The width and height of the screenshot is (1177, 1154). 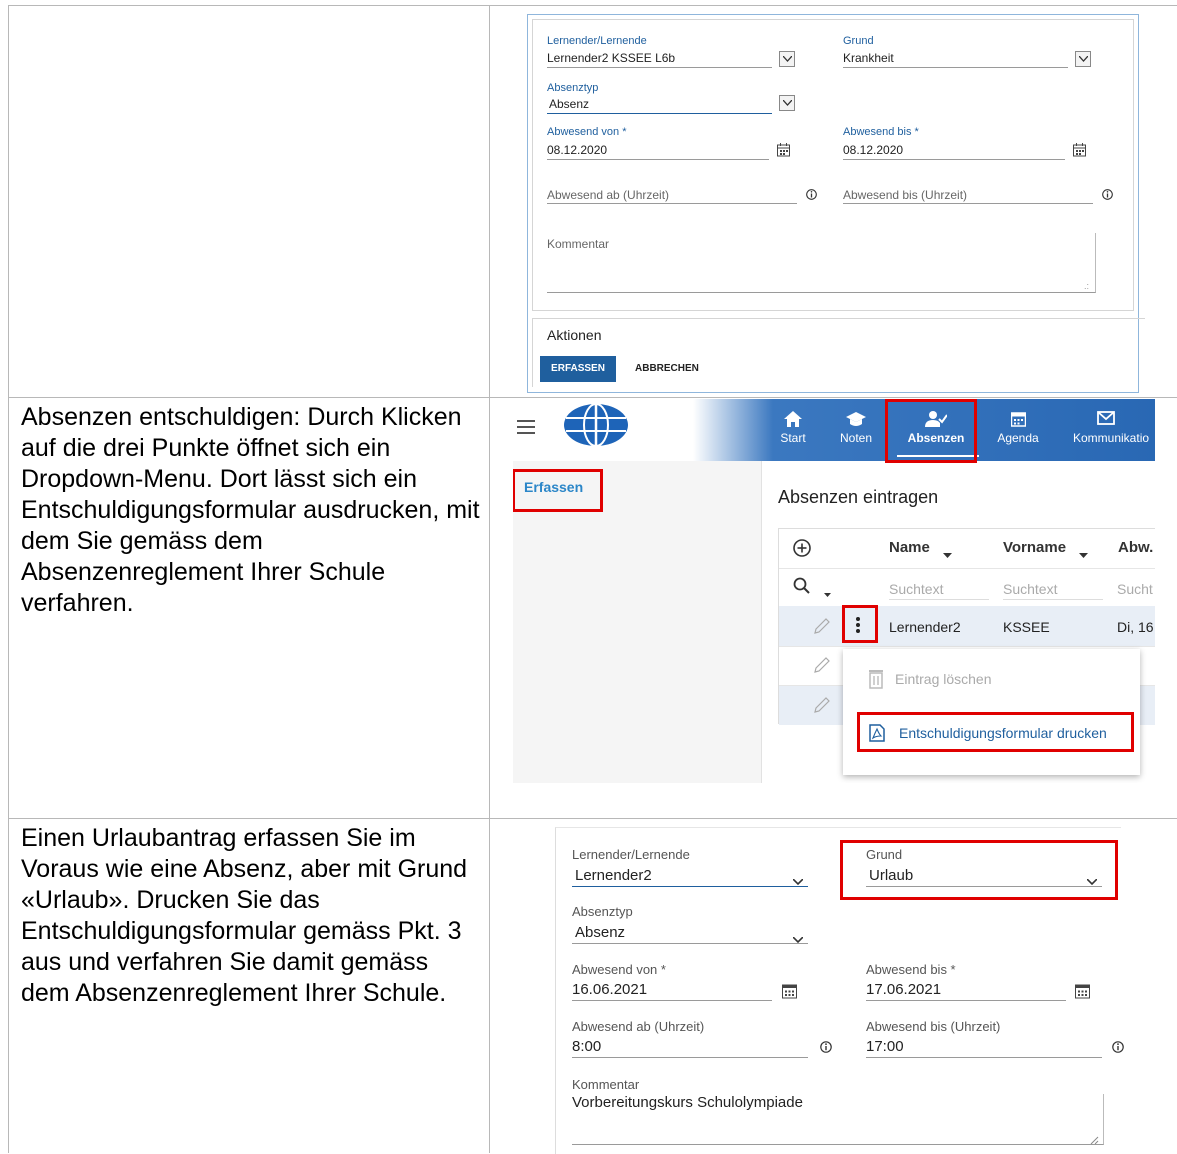 I want to click on menu-item-delete: Eintrag löschen, so click(x=943, y=679).